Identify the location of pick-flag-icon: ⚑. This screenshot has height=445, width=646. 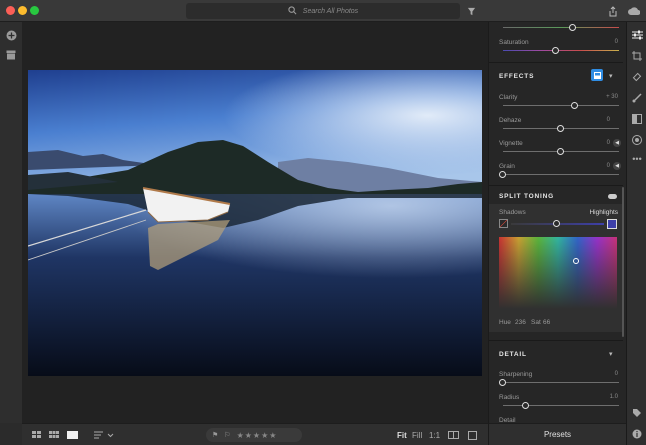
(215, 435).